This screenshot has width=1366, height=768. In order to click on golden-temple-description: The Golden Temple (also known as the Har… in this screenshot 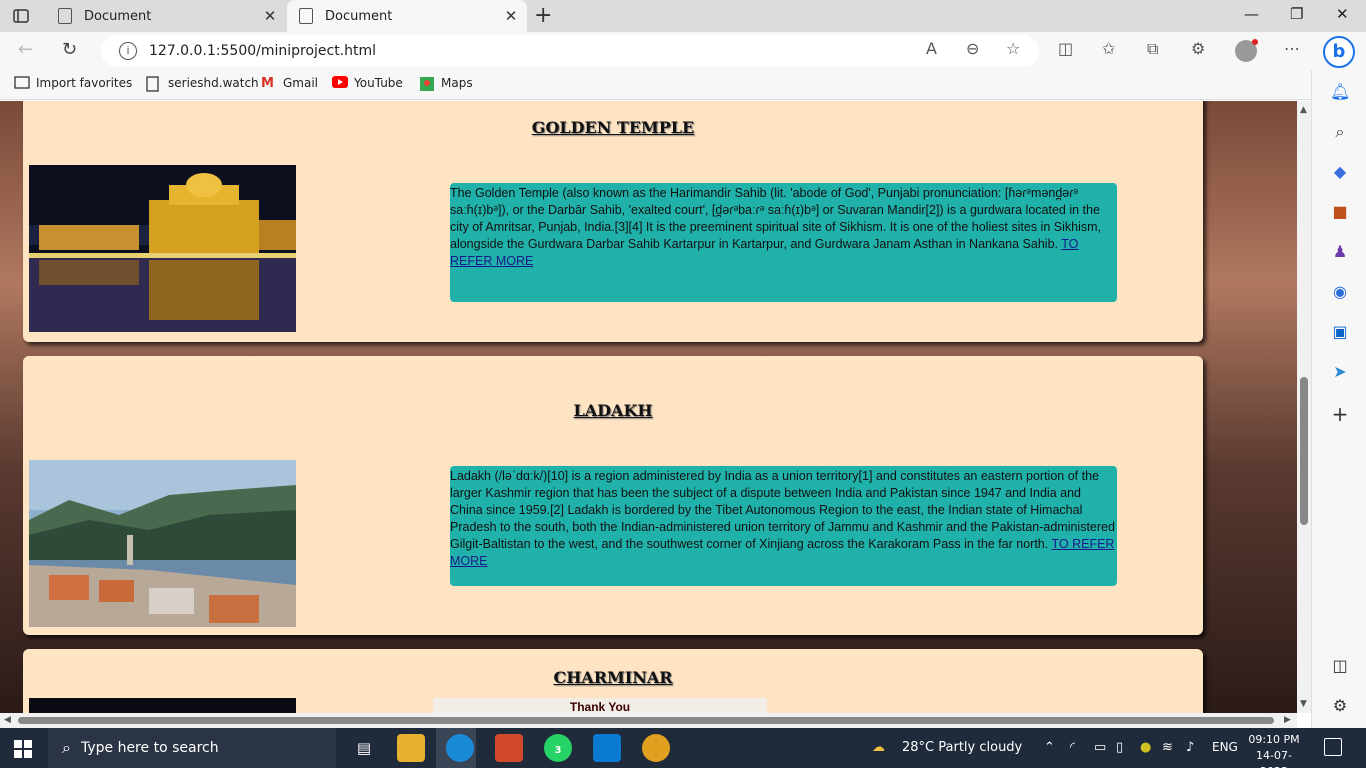, I will do `click(783, 242)`.